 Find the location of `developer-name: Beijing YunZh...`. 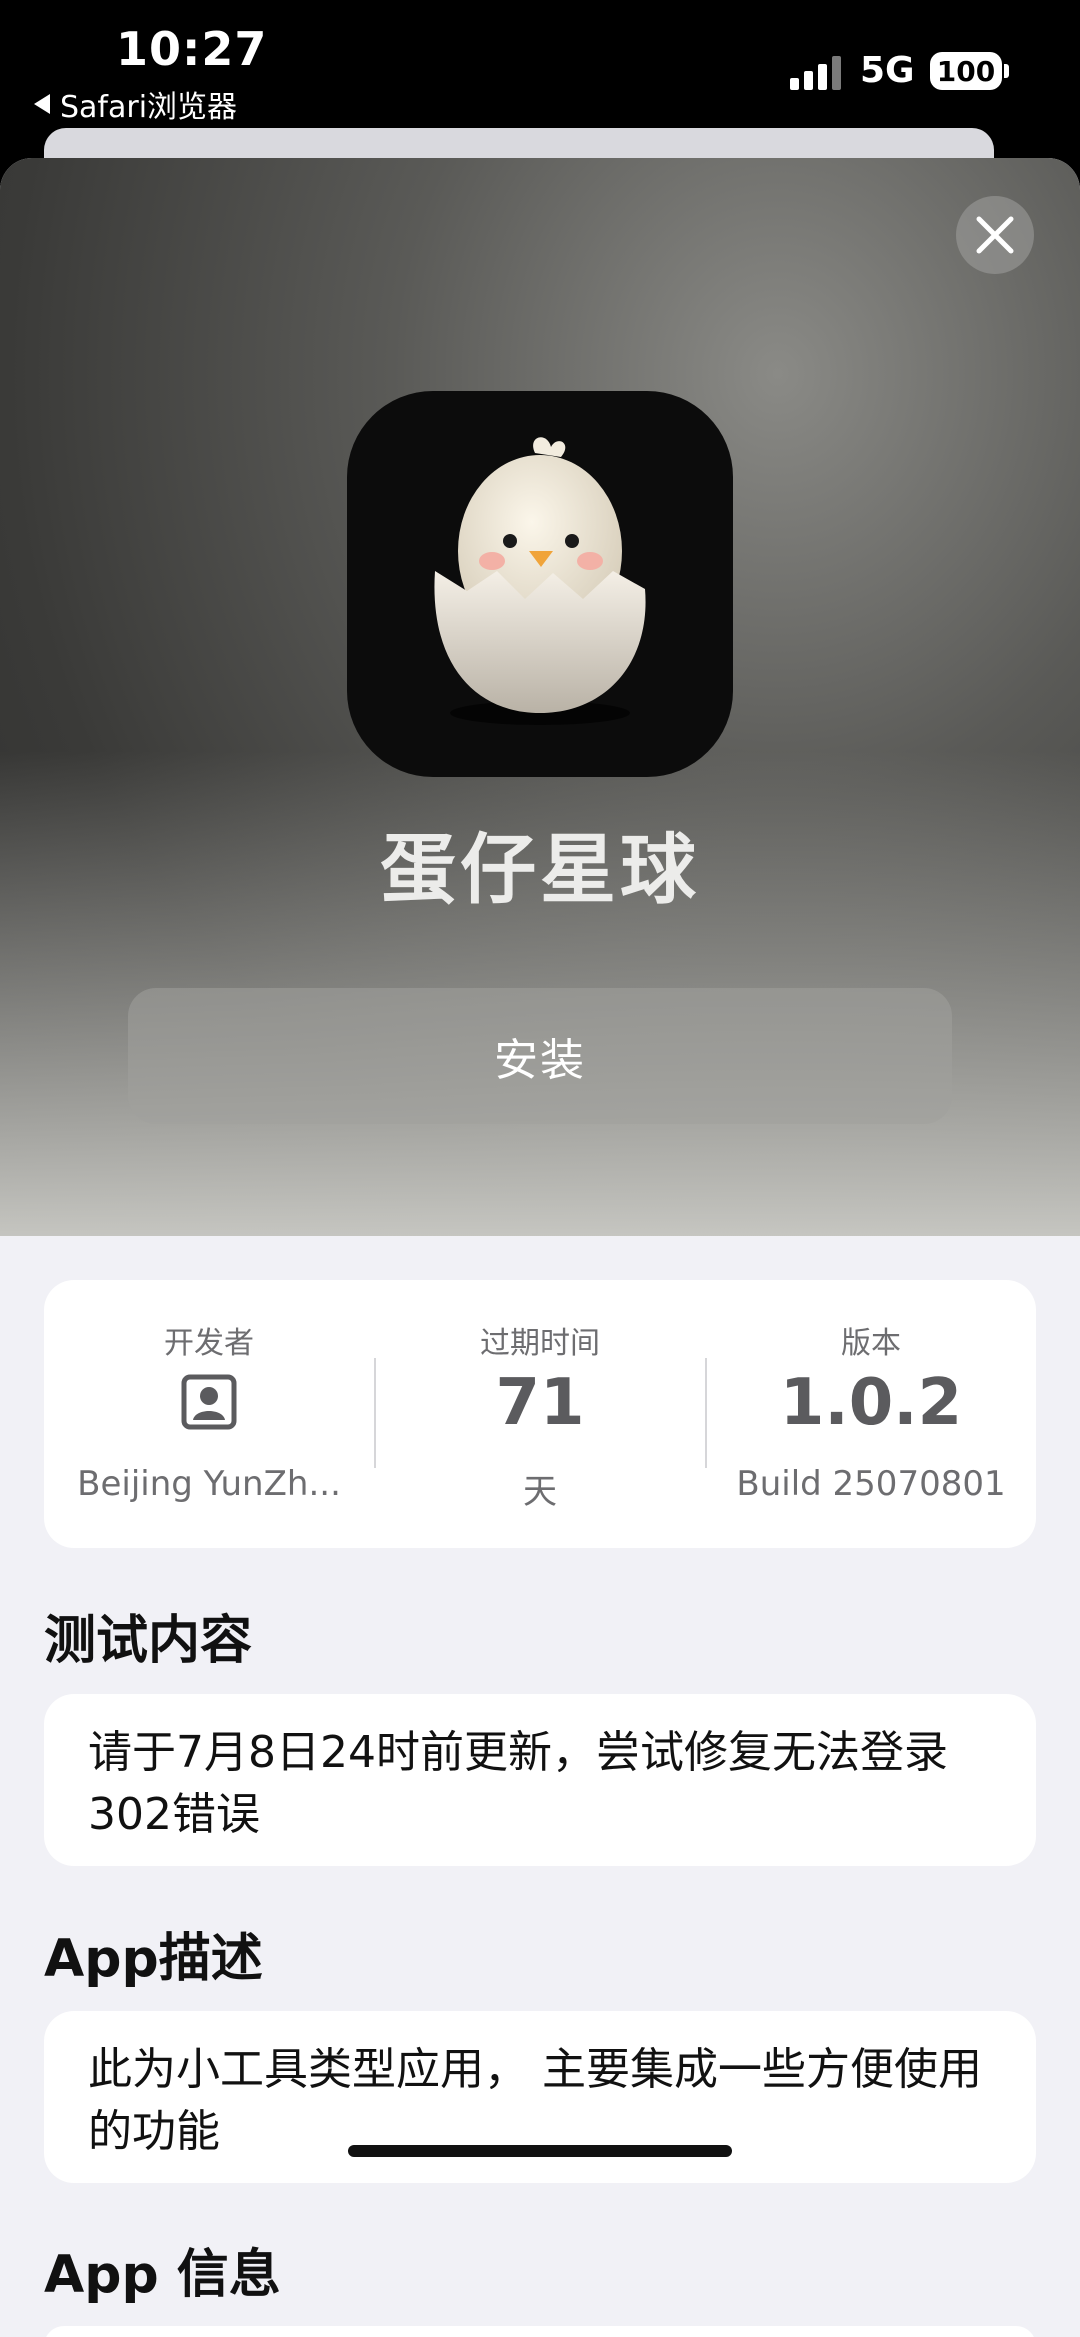

developer-name: Beijing YunZh... is located at coordinates (209, 1484).